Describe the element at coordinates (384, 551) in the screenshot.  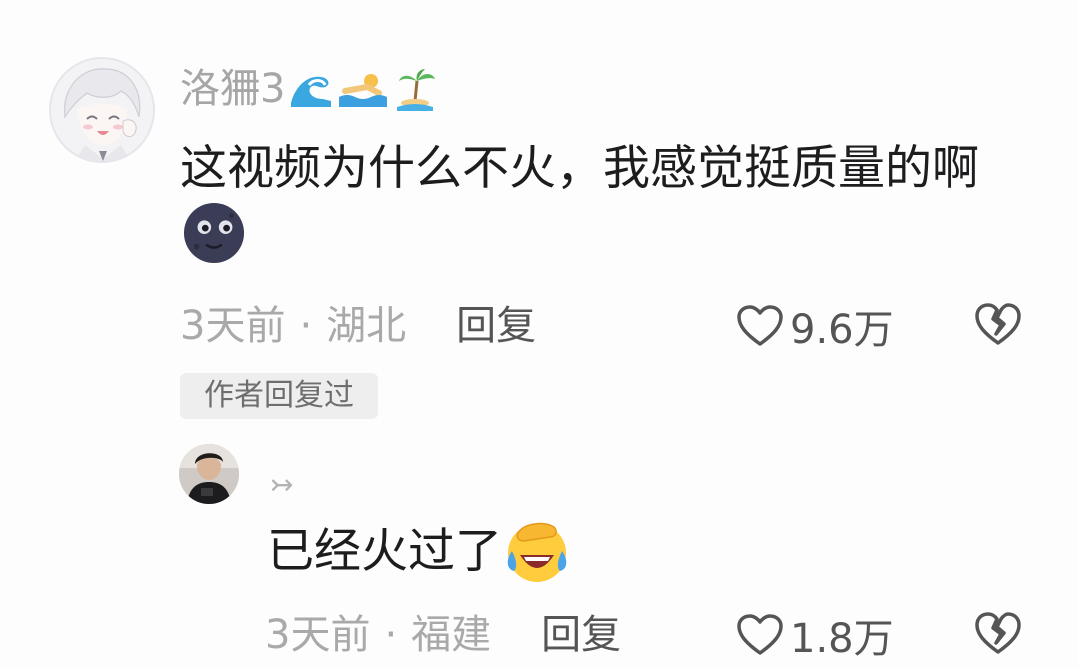
I see `reply-text: 已经火过了` at that location.